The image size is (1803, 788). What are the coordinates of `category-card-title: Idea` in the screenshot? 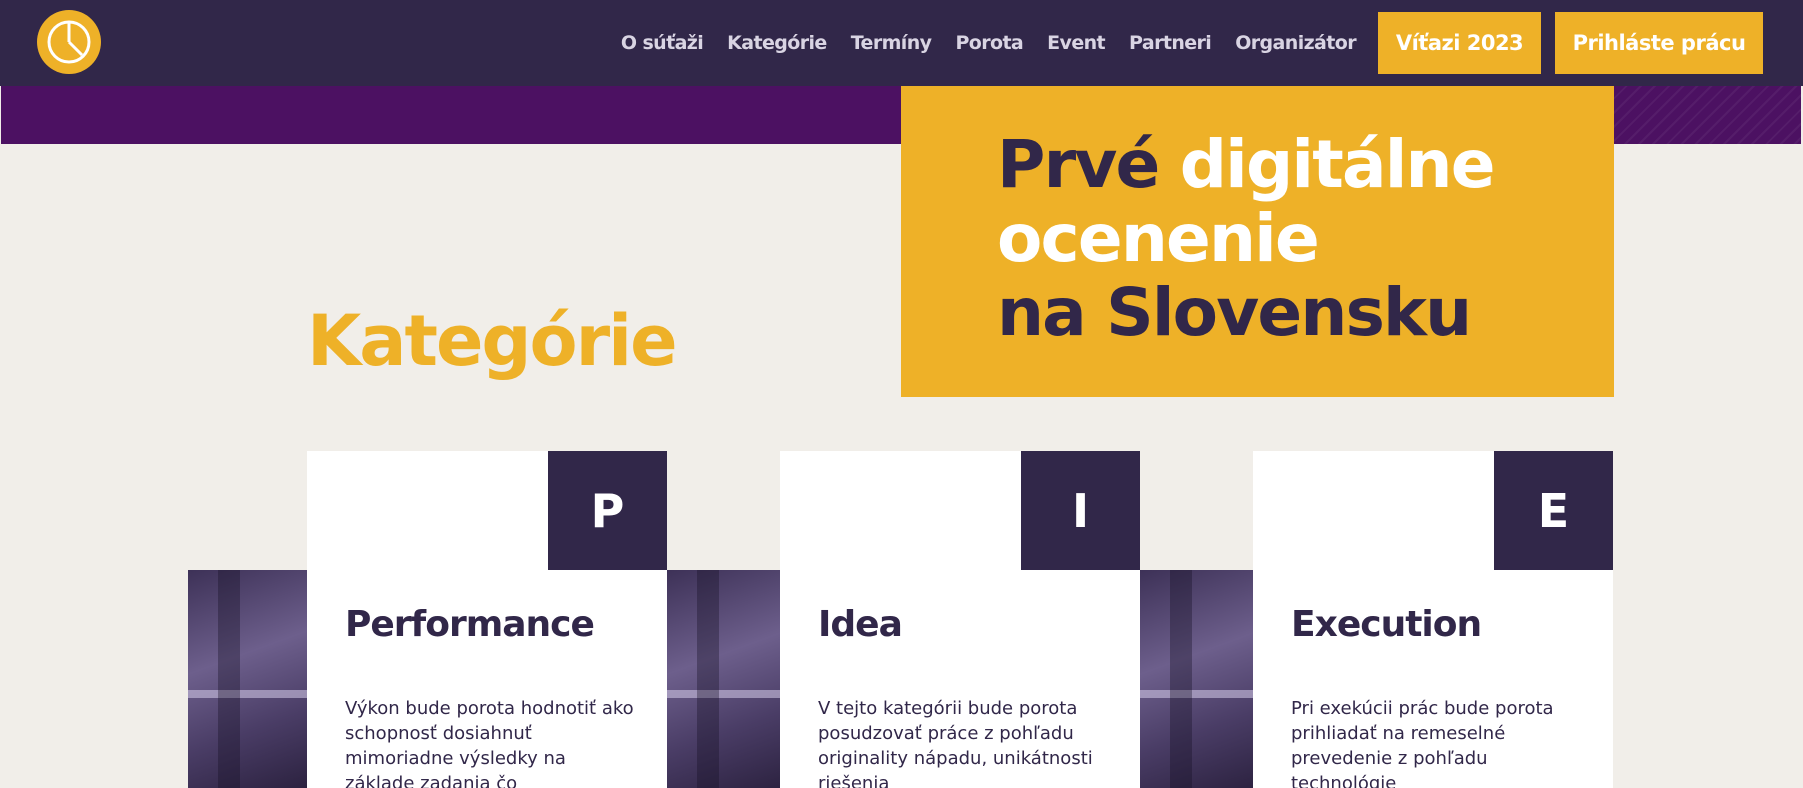 It's located at (860, 624).